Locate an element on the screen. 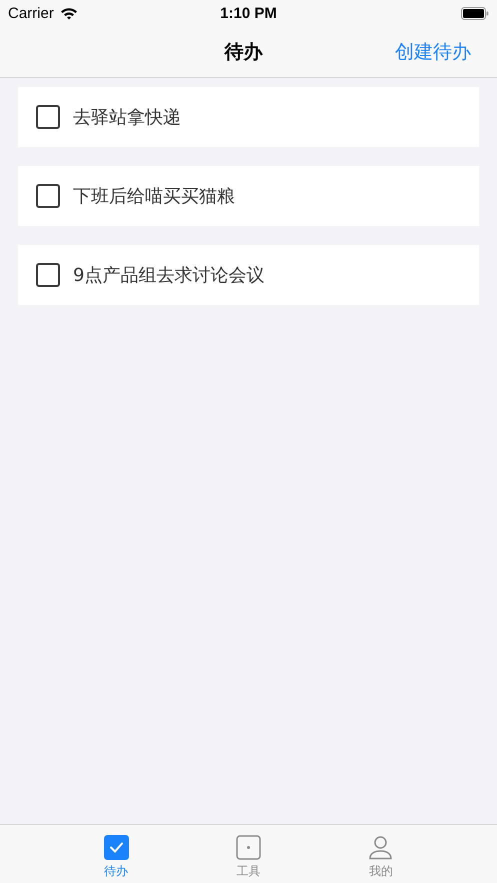 The height and width of the screenshot is (883, 497). wifi-icon is located at coordinates (69, 13).